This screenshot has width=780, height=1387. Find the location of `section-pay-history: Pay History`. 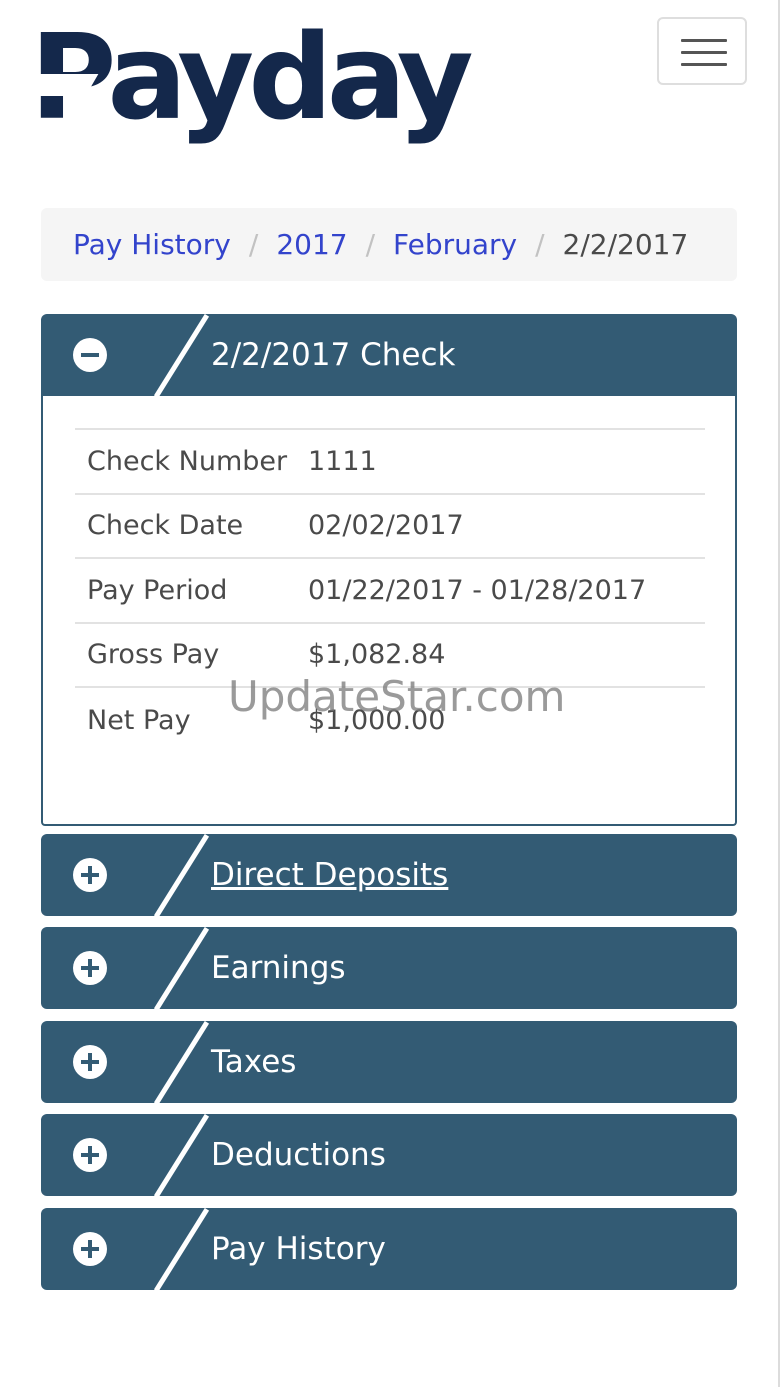

section-pay-history: Pay History is located at coordinates (389, 1249).